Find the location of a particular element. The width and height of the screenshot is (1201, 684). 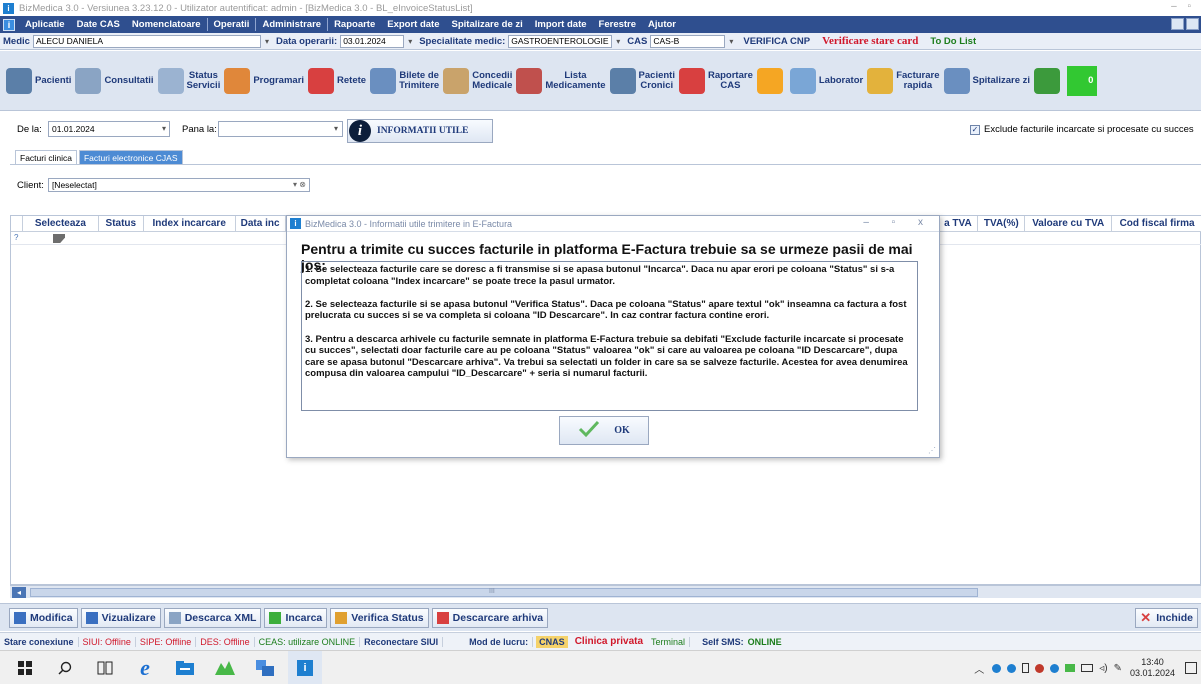

task-view-icon is located at coordinates (105, 667).